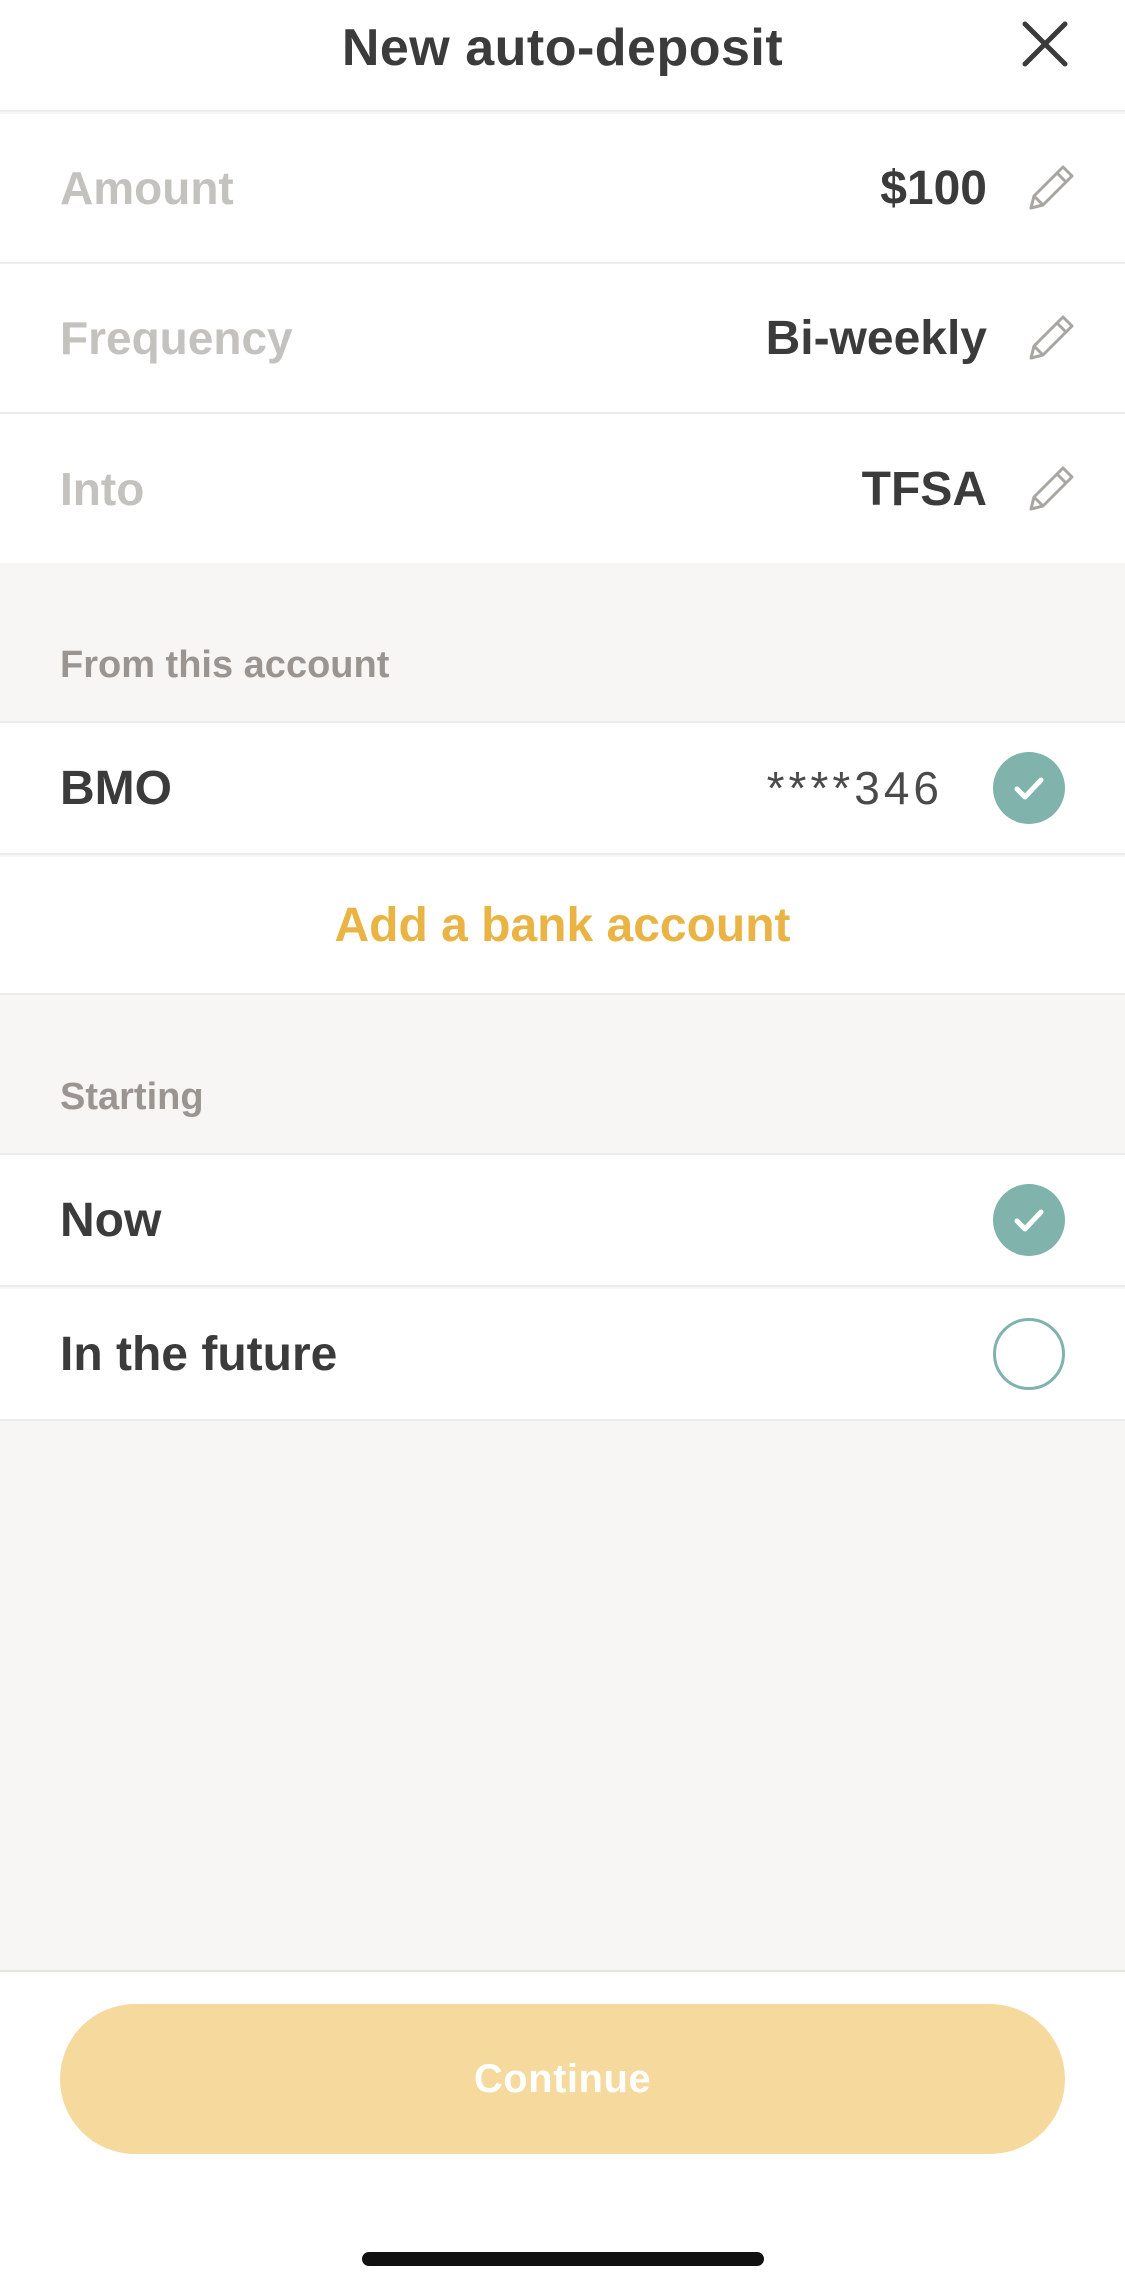 The width and height of the screenshot is (1125, 2284). I want to click on header: New auto-deposit, so click(562, 56).